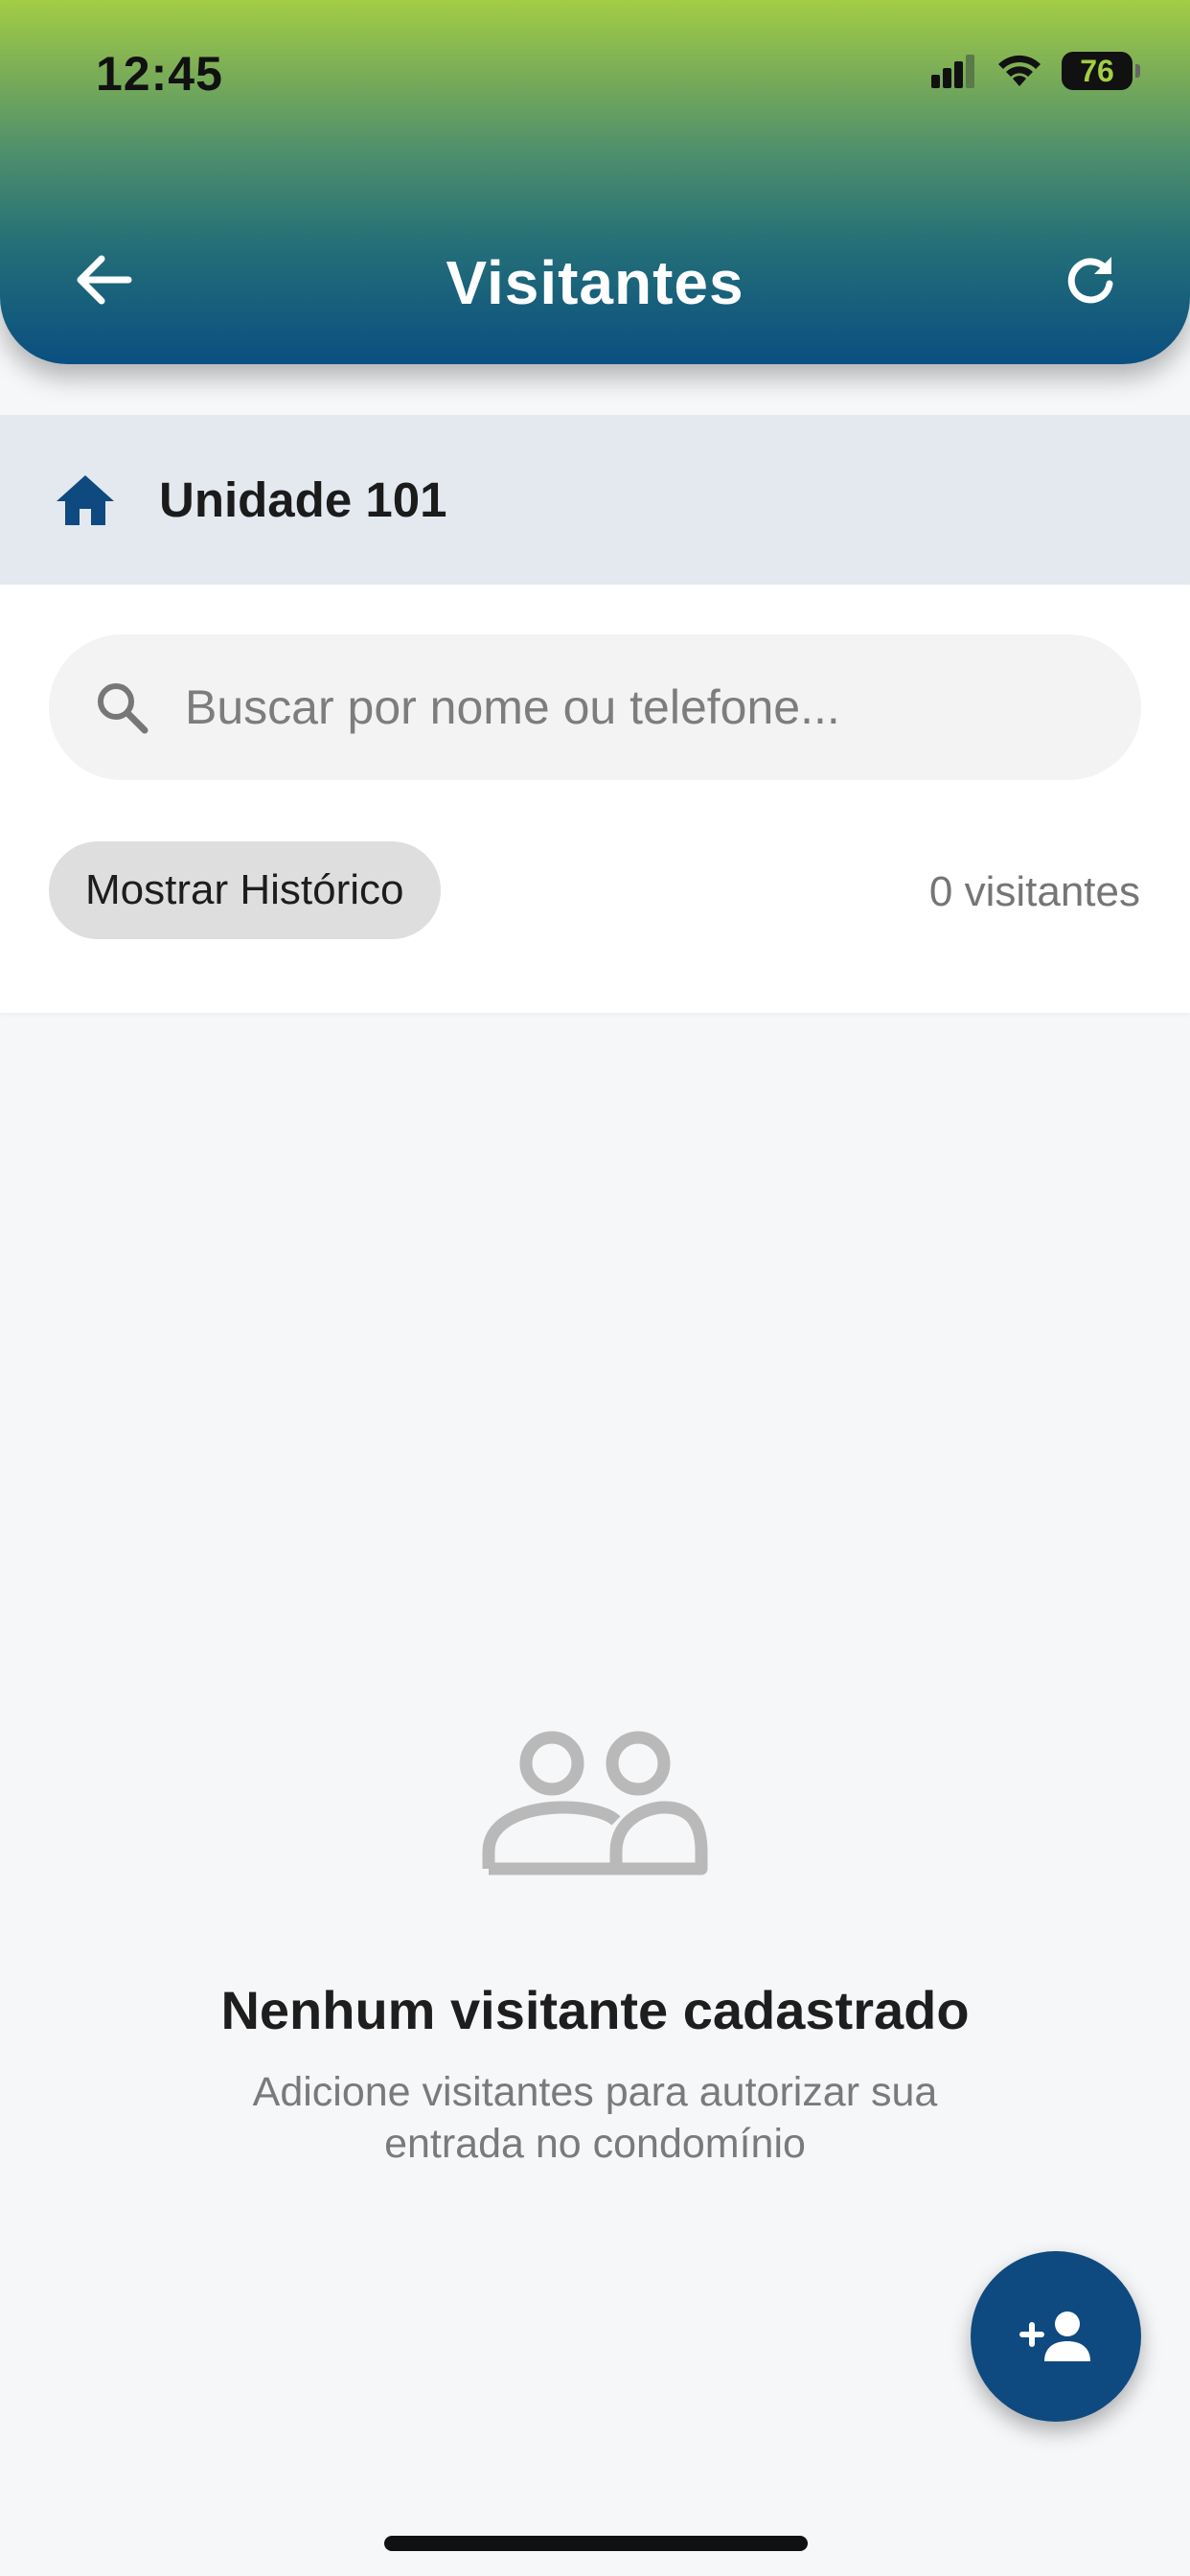 The image size is (1190, 2576). I want to click on search-bar, so click(595, 707).